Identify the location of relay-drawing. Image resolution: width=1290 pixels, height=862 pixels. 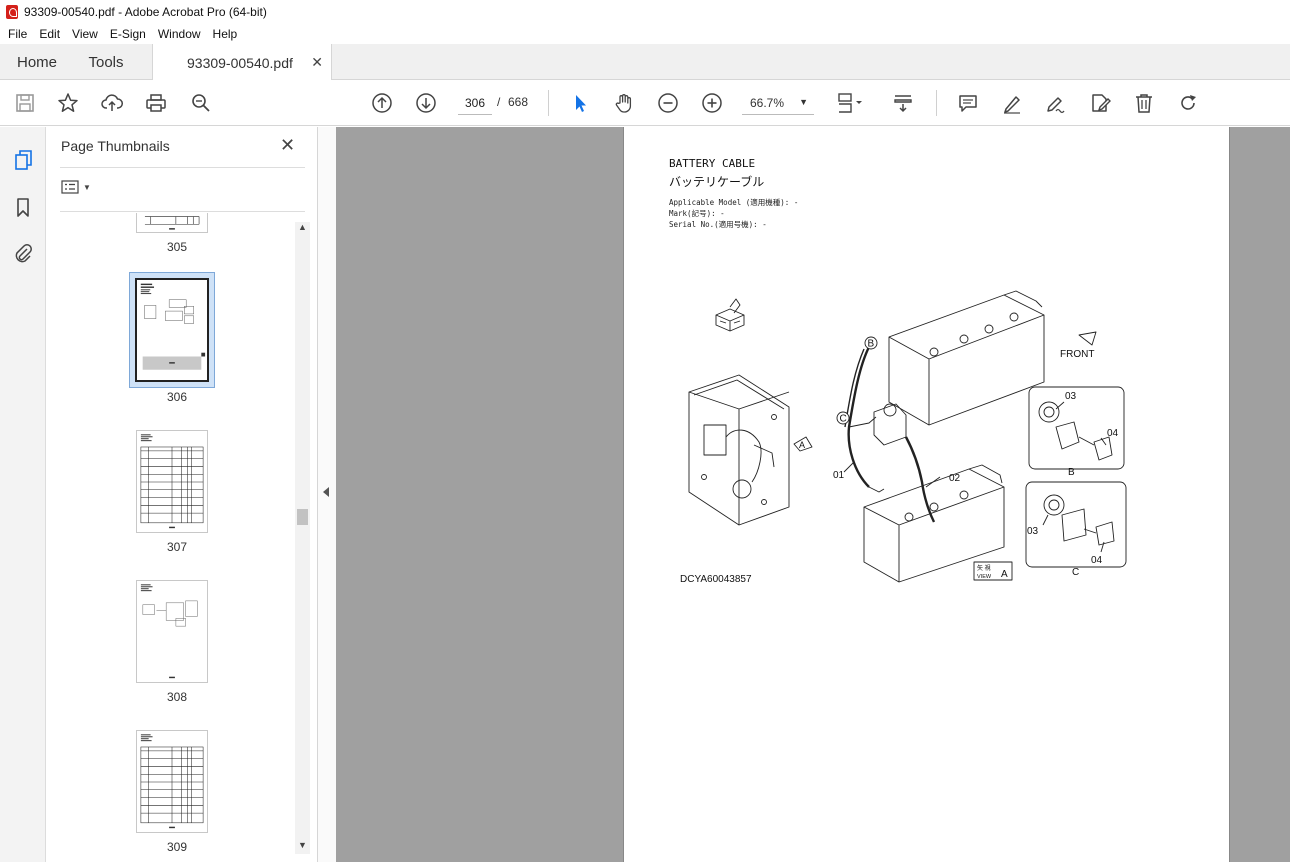
(890, 424).